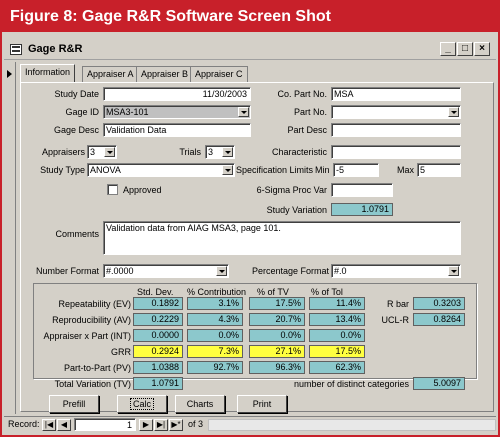 The width and height of the screenshot is (500, 437). I want to click on row-label-interaction: Appraiser x Part (INT), so click(87, 336).